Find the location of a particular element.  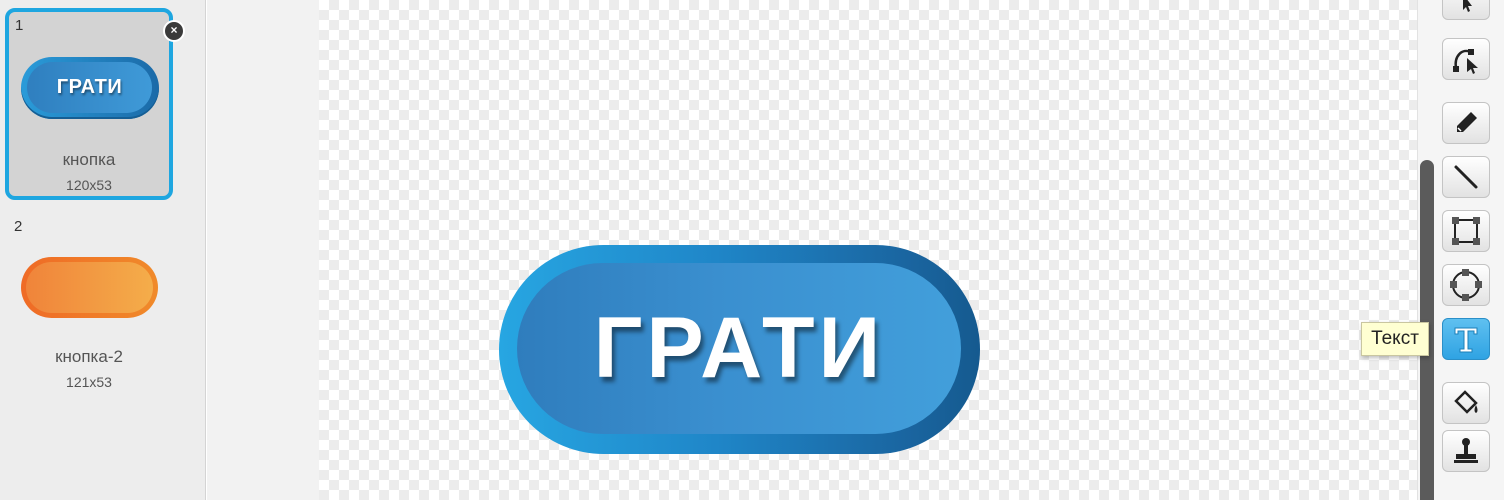

tool-palette is located at coordinates (1470, 250).